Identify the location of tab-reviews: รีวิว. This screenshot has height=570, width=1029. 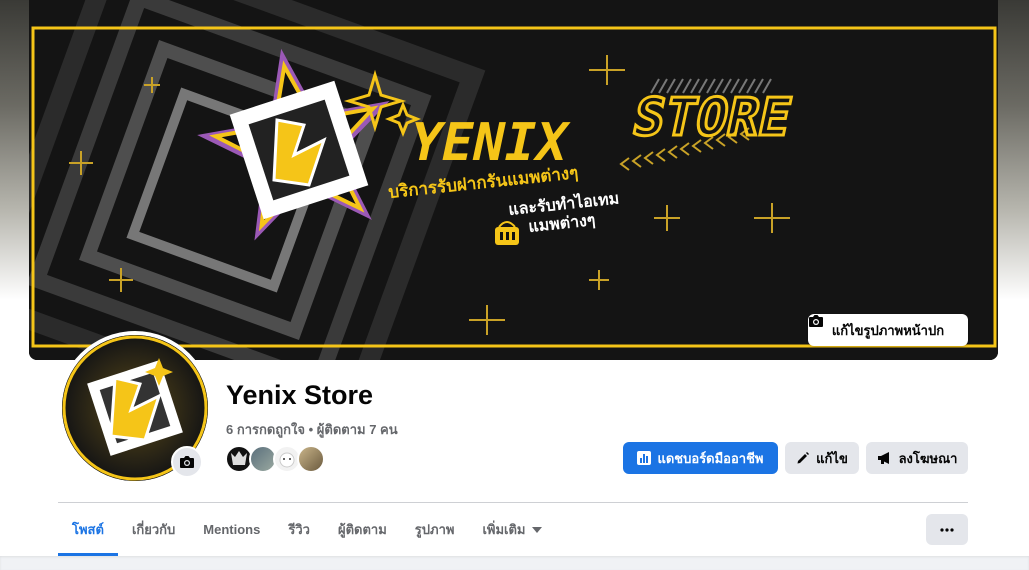
(299, 529).